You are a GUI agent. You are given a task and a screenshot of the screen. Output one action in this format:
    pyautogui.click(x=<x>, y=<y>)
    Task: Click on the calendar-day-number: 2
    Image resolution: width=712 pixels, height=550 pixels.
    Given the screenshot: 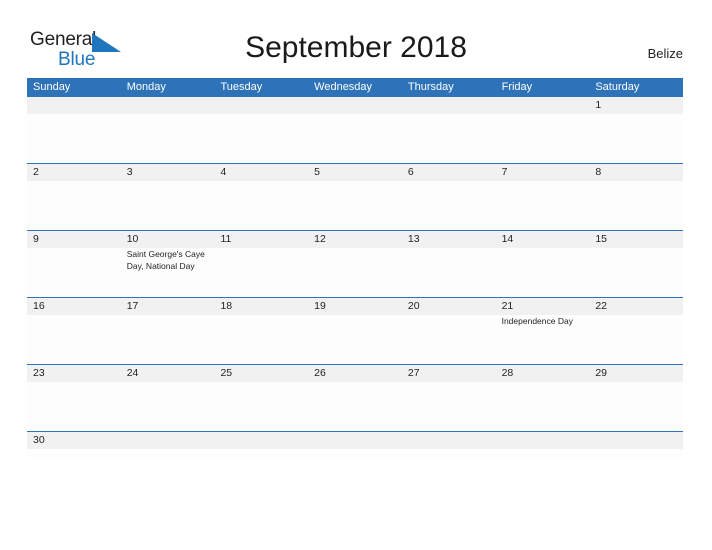 What is the action you would take?
    pyautogui.click(x=36, y=172)
    